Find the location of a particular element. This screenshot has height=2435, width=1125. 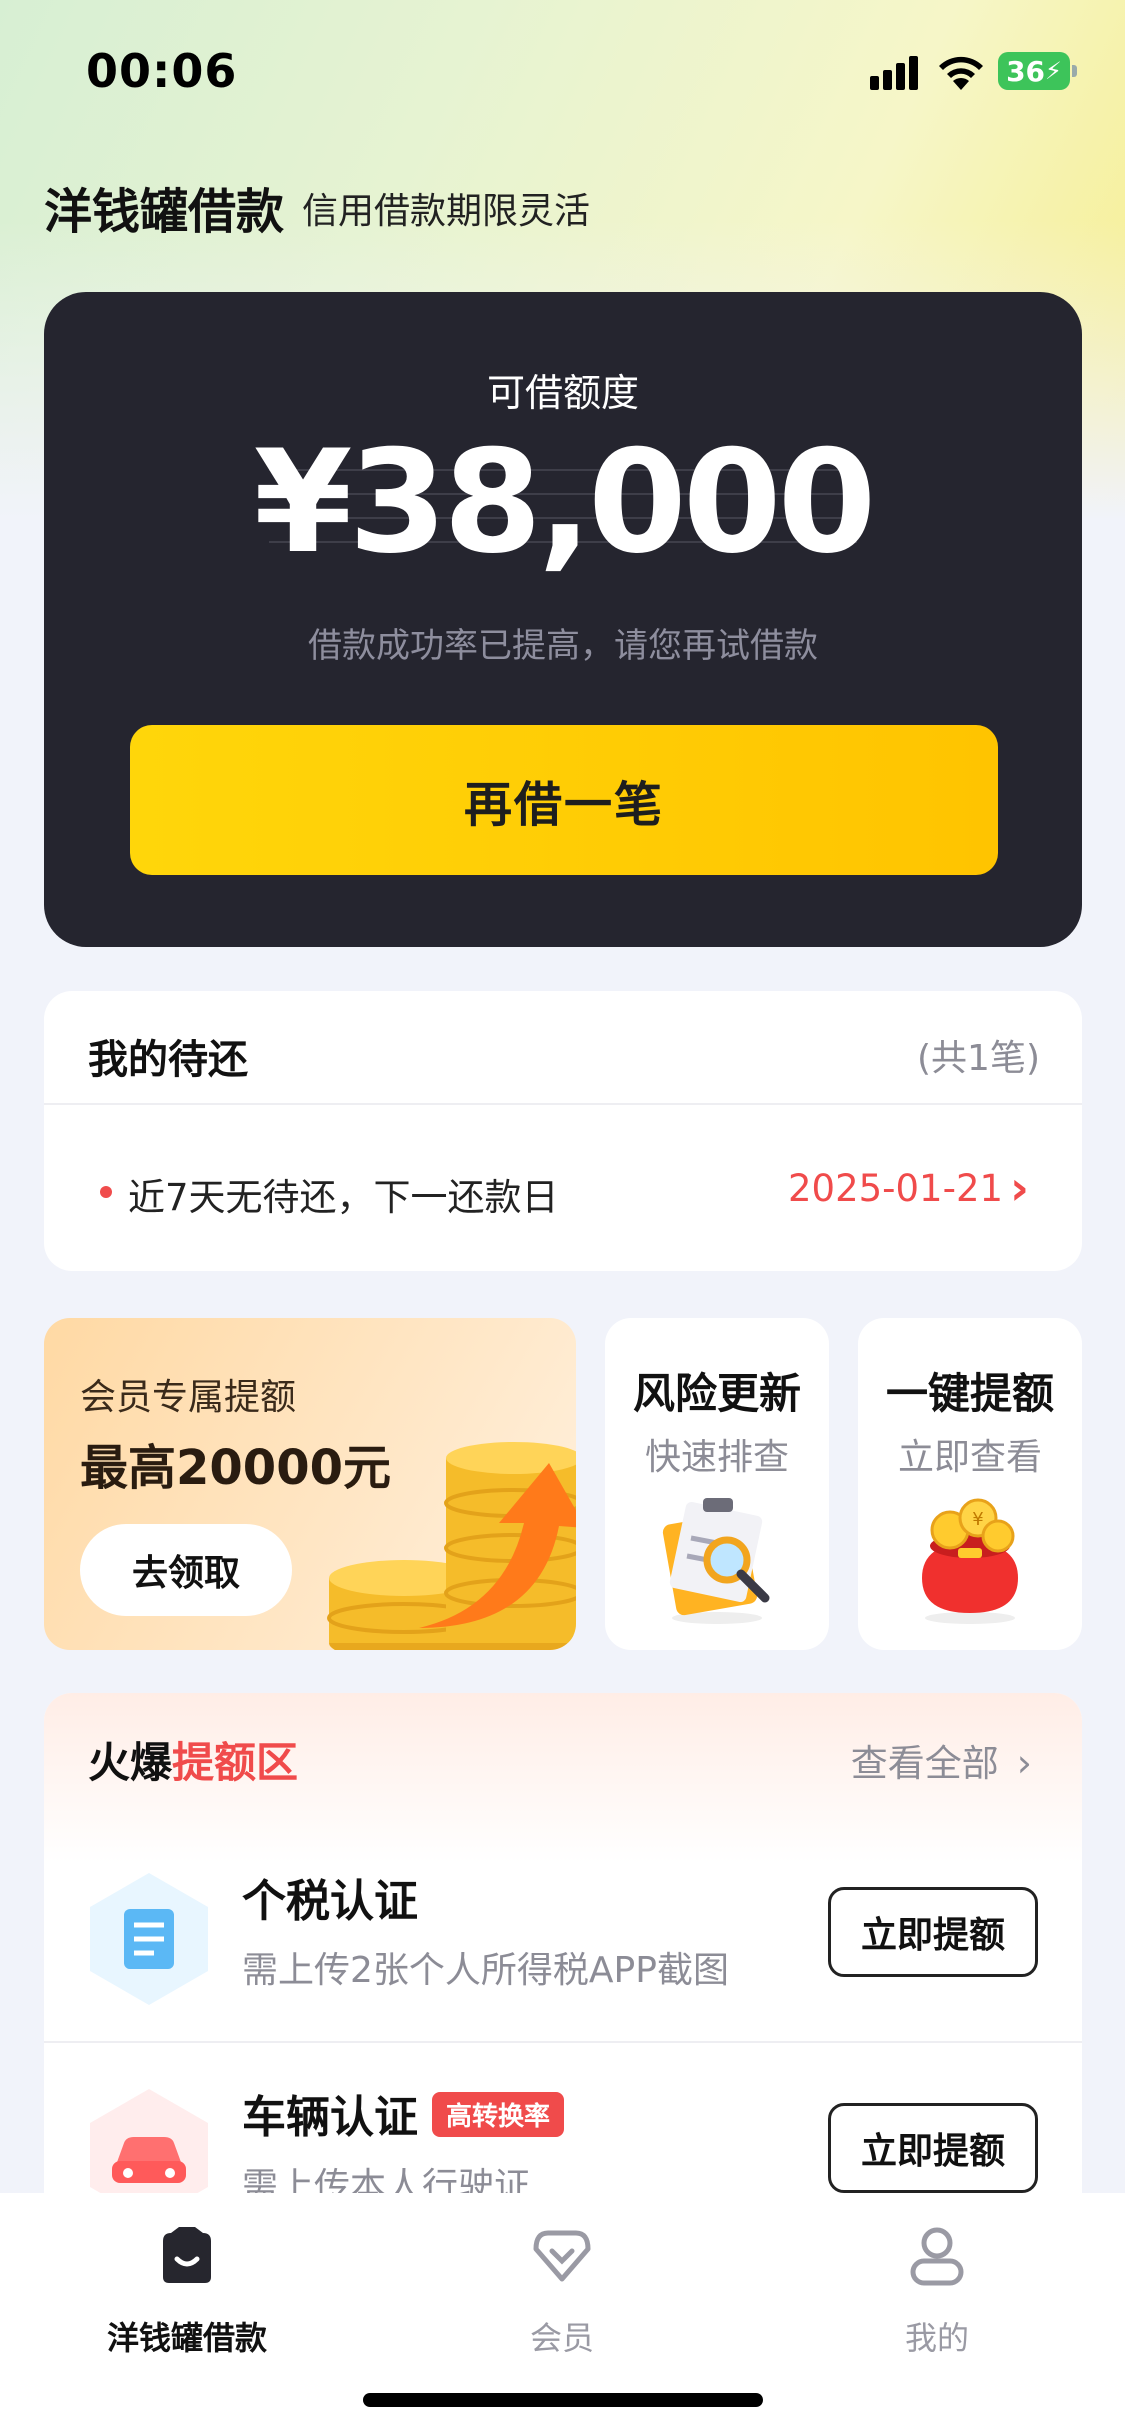

promo-subtitle: 会员专属提额 is located at coordinates (188, 1397).